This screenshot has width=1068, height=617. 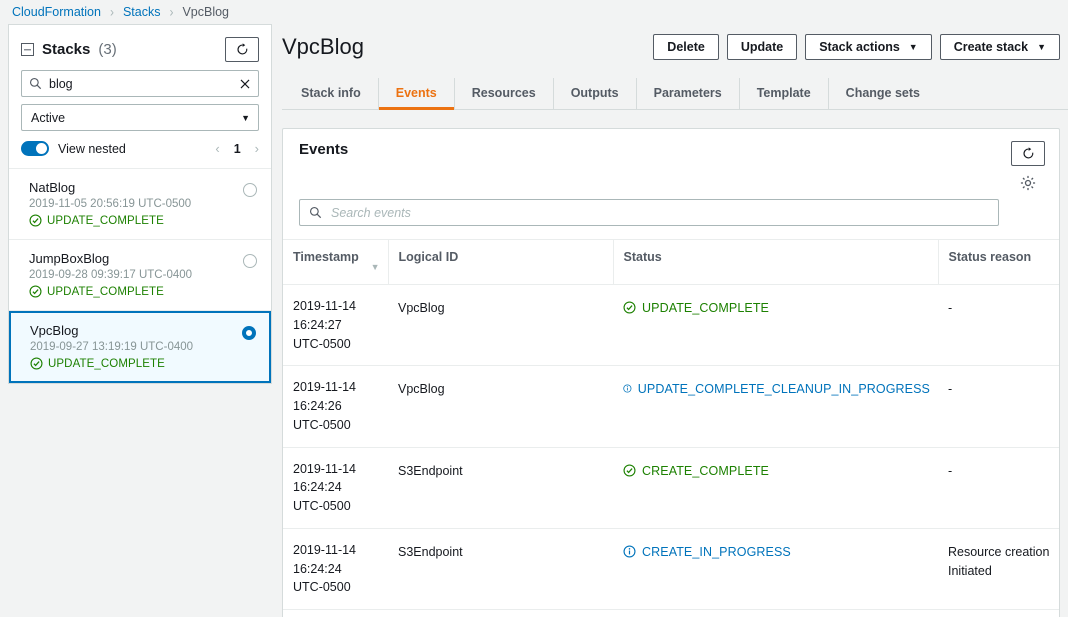 What do you see at coordinates (335, 406) in the screenshot?
I see `cell-timestamp: 2019-11-14 16:24:26 UTC-0500` at bounding box center [335, 406].